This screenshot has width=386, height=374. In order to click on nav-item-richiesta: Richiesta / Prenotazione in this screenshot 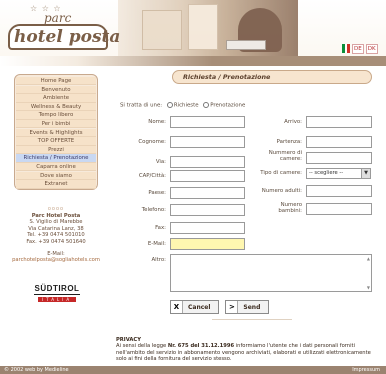, I will do `click(56, 158)`.